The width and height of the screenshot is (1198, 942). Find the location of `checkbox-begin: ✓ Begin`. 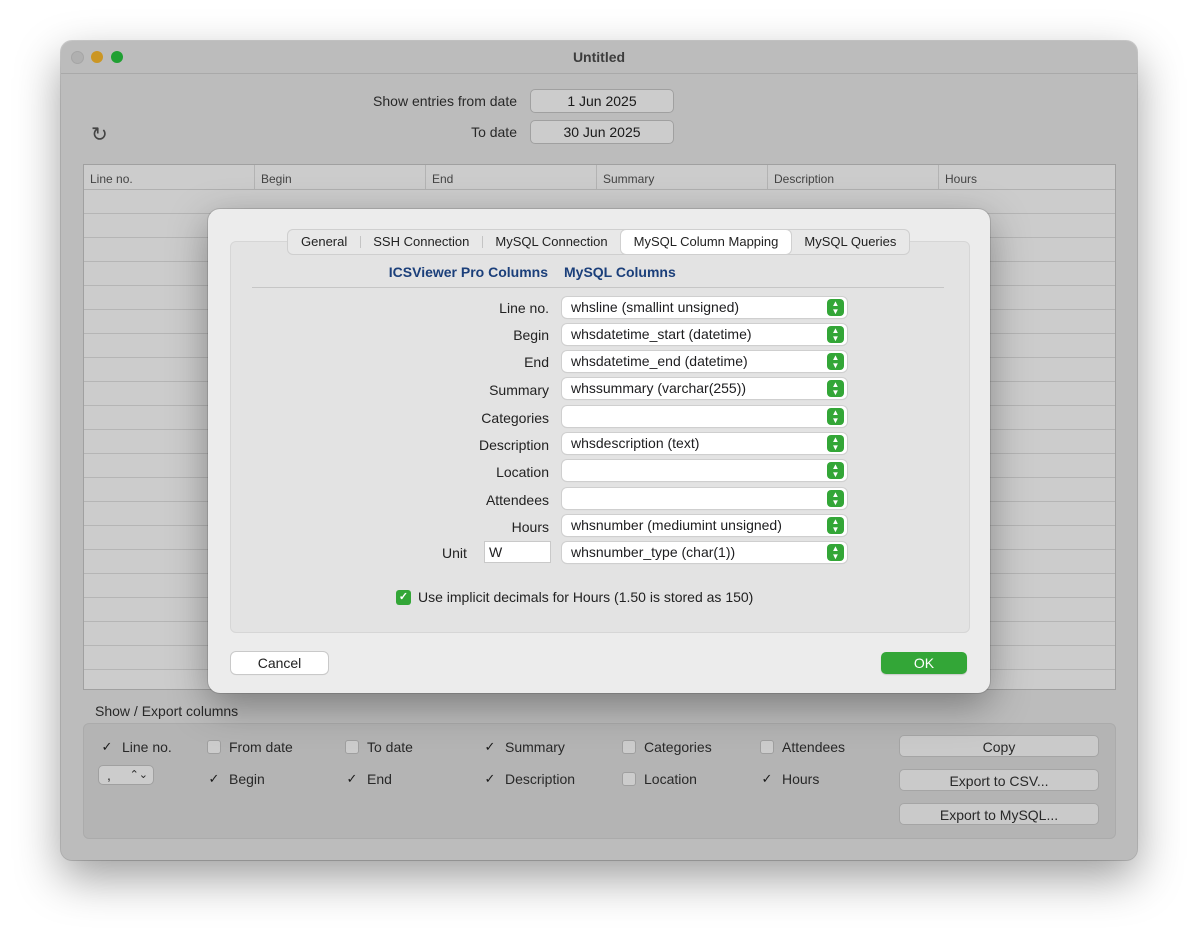

checkbox-begin: ✓ Begin is located at coordinates (236, 779).